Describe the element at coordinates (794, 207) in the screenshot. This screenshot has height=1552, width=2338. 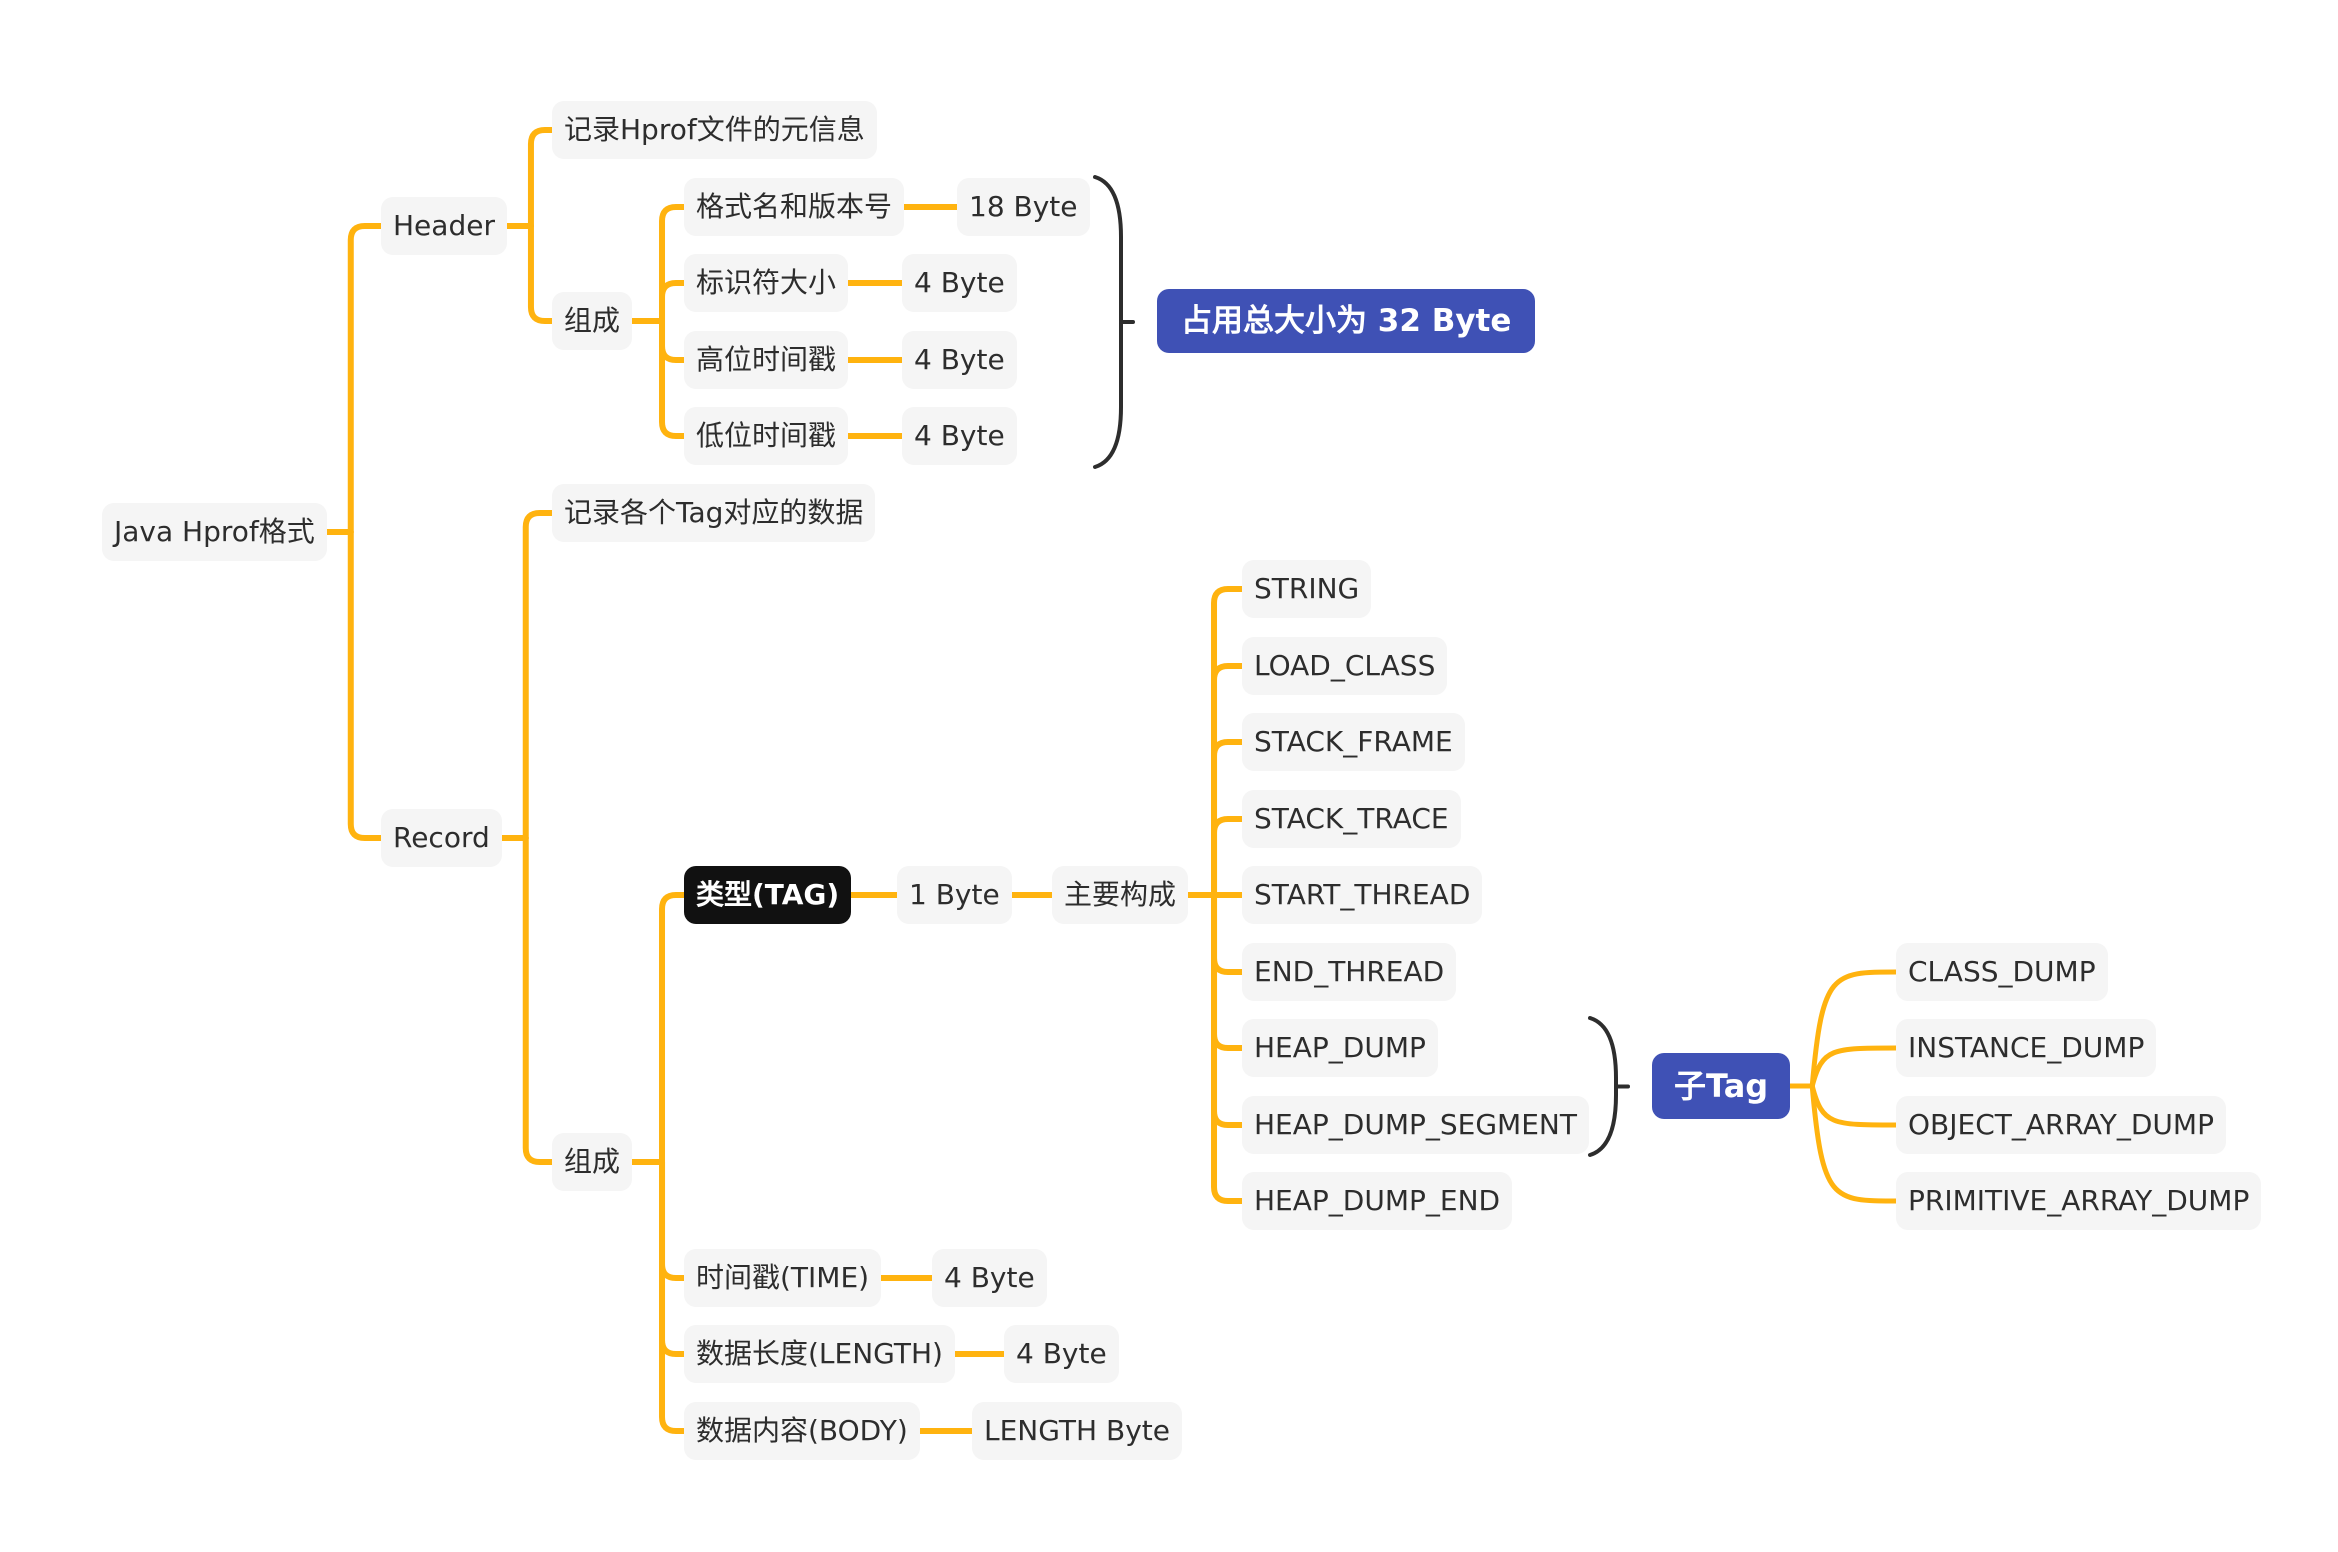
I see `header-field-node: 格式名和版本号` at that location.